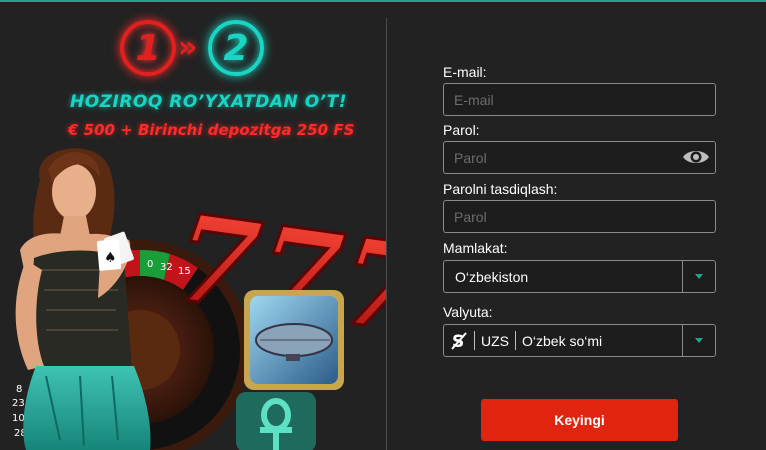 The height and width of the screenshot is (450, 766). Describe the element at coordinates (579, 276) in the screenshot. I see `country-select: O‘zbekiston` at that location.